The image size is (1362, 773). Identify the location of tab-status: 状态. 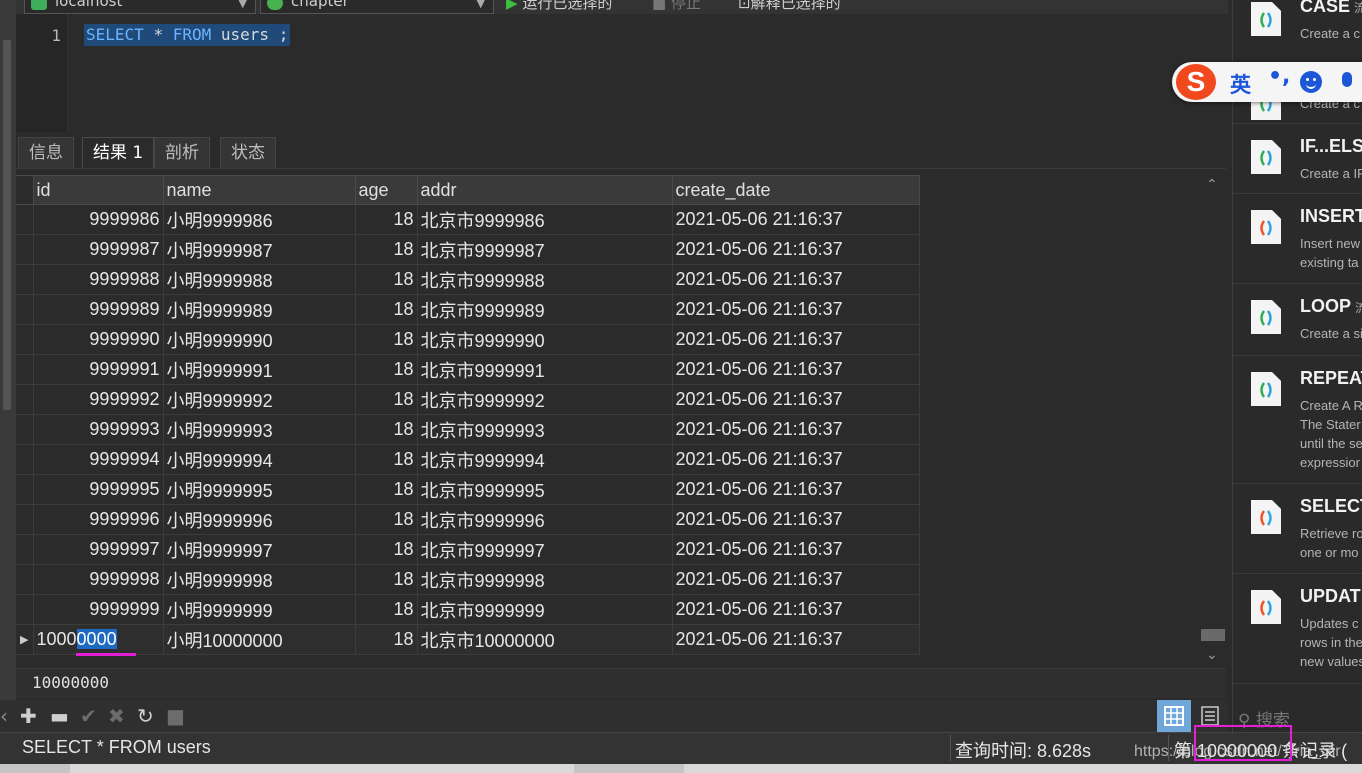
(248, 152).